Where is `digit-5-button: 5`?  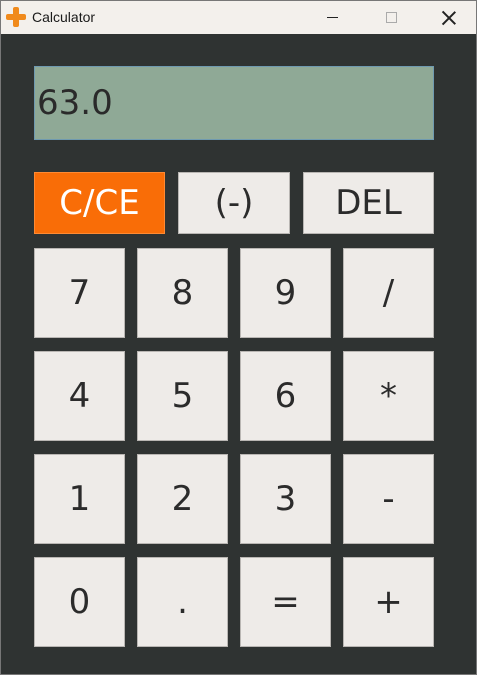
digit-5-button: 5 is located at coordinates (182, 396).